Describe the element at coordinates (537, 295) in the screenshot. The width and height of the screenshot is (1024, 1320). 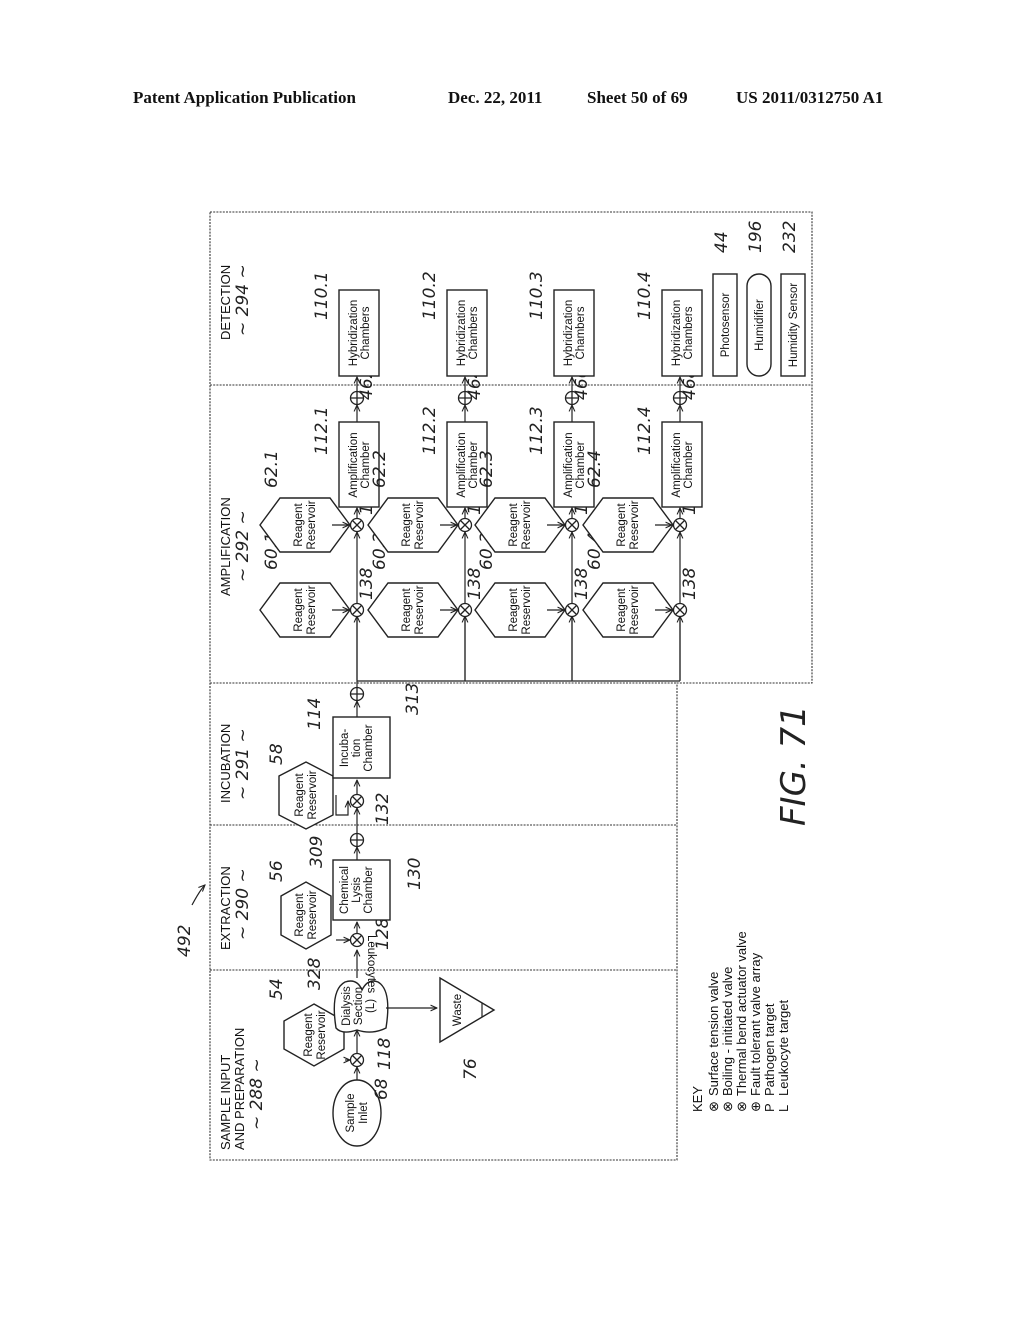
I see `ref-label: 110.3` at that location.